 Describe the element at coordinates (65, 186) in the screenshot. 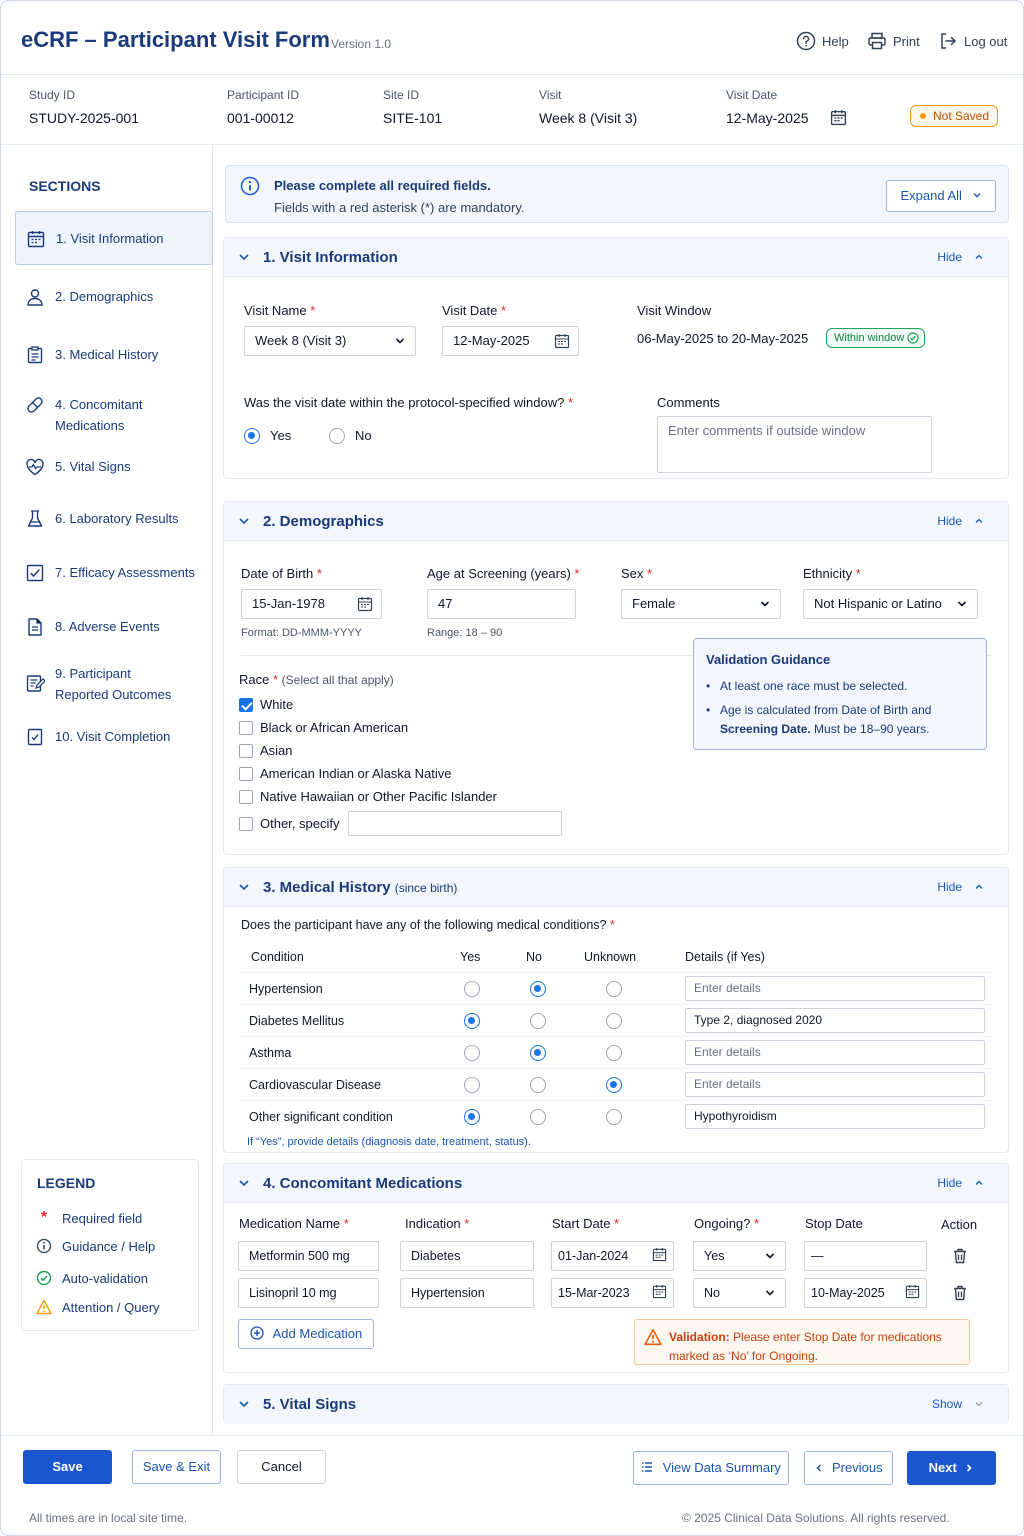

I see `sidebar-title: SECTIONS` at that location.